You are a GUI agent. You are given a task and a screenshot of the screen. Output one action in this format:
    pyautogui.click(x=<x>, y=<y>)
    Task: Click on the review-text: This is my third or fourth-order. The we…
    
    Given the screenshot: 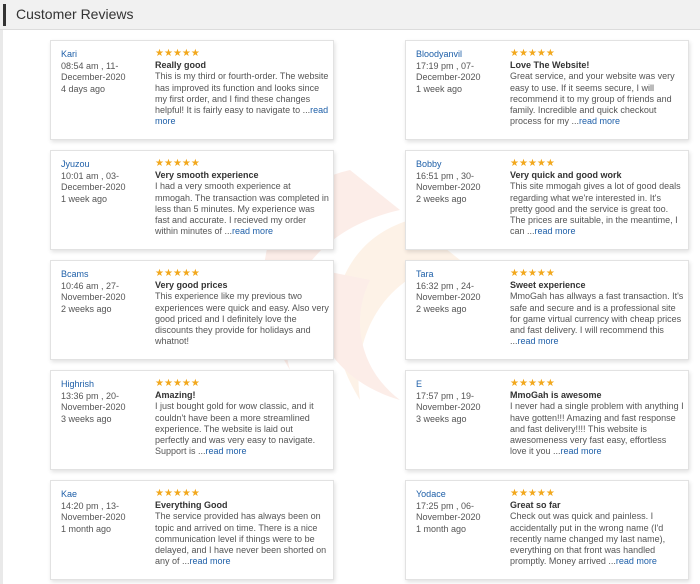 What is the action you would take?
    pyautogui.click(x=242, y=93)
    